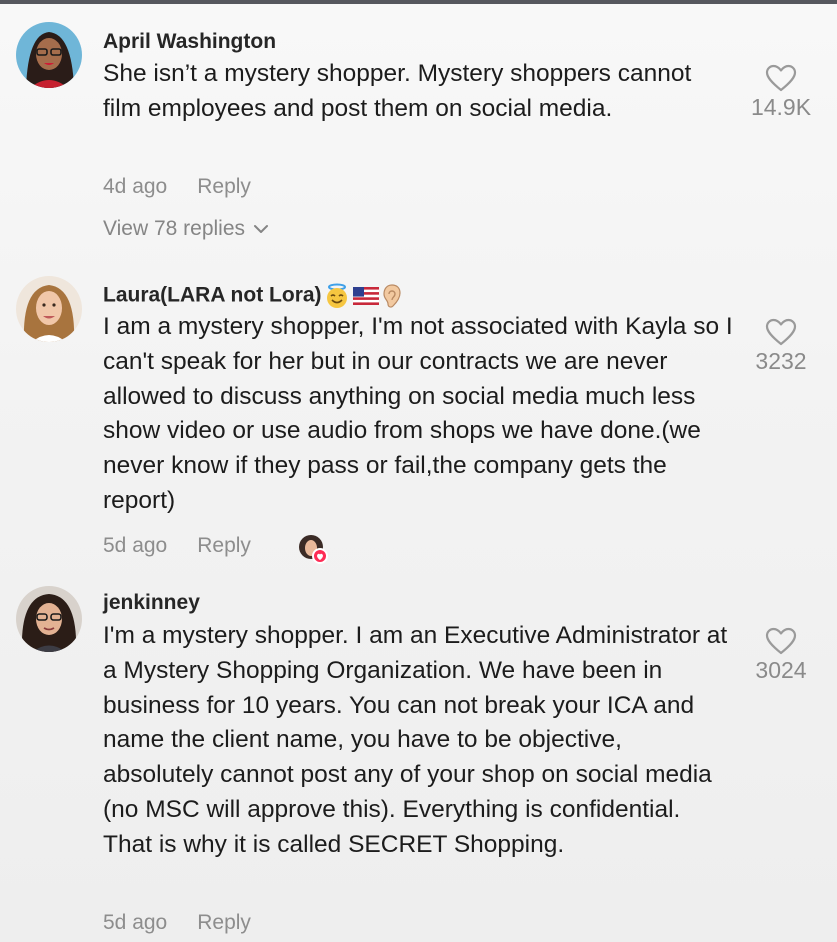 The height and width of the screenshot is (942, 837). What do you see at coordinates (781, 670) in the screenshot?
I see `like-count: 3024` at bounding box center [781, 670].